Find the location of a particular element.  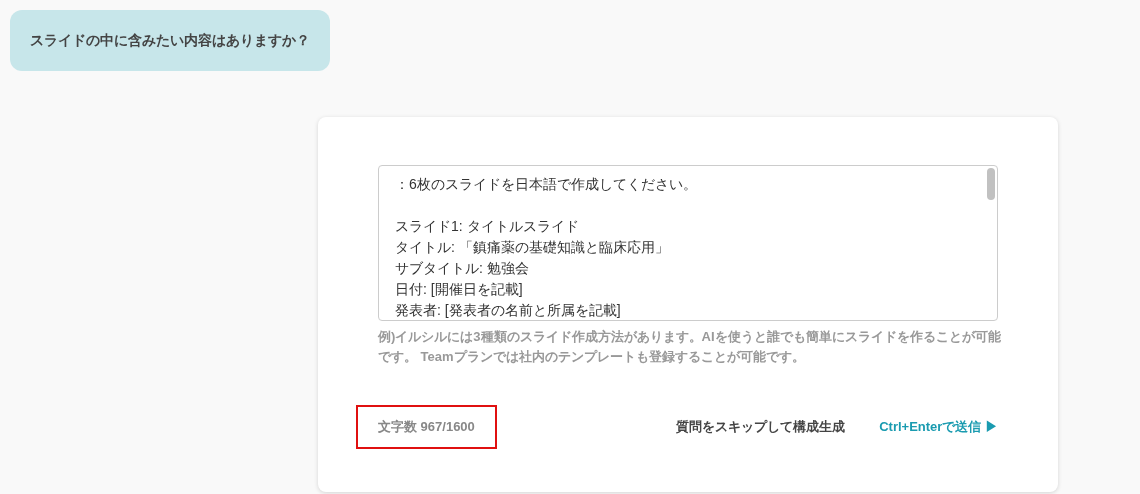

question-bubble: スライドの中に含みたい内容はありますか？ is located at coordinates (170, 40).